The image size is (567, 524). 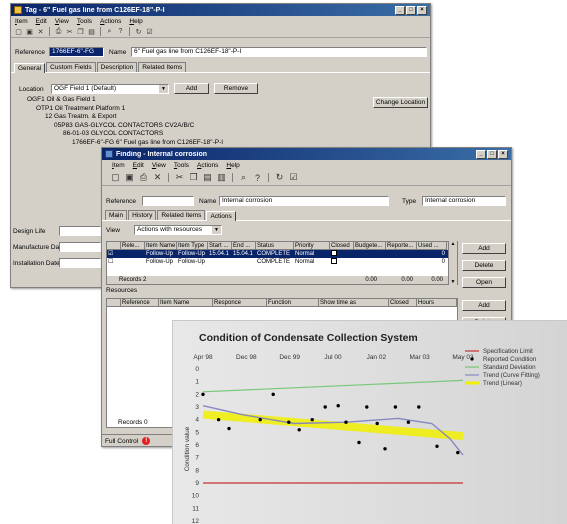 I want to click on type-input: Internal corrosion, so click(x=464, y=201).